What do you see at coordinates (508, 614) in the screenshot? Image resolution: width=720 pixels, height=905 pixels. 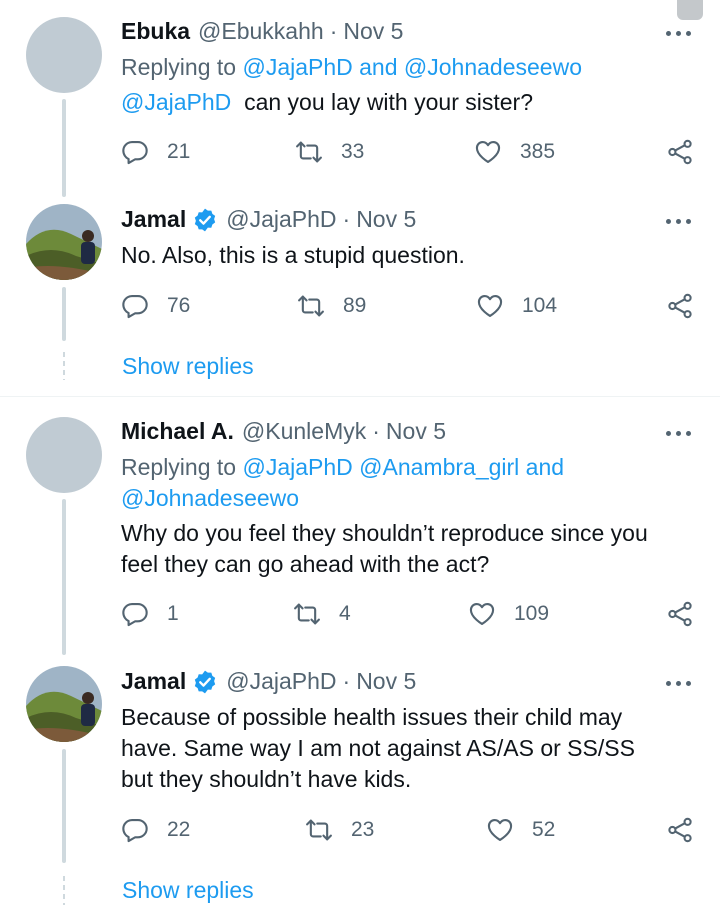 I see `like-button: 109` at bounding box center [508, 614].